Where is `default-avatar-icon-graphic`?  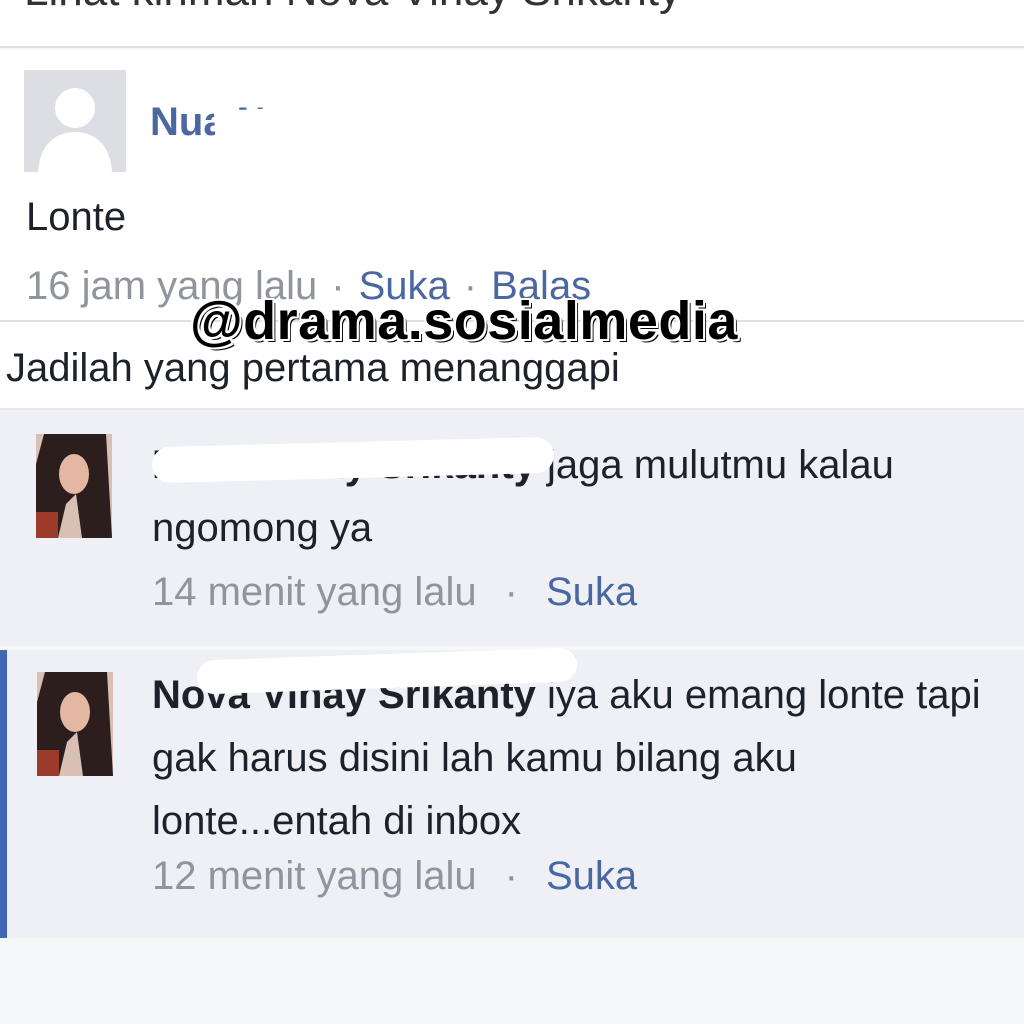 default-avatar-icon-graphic is located at coordinates (75, 121).